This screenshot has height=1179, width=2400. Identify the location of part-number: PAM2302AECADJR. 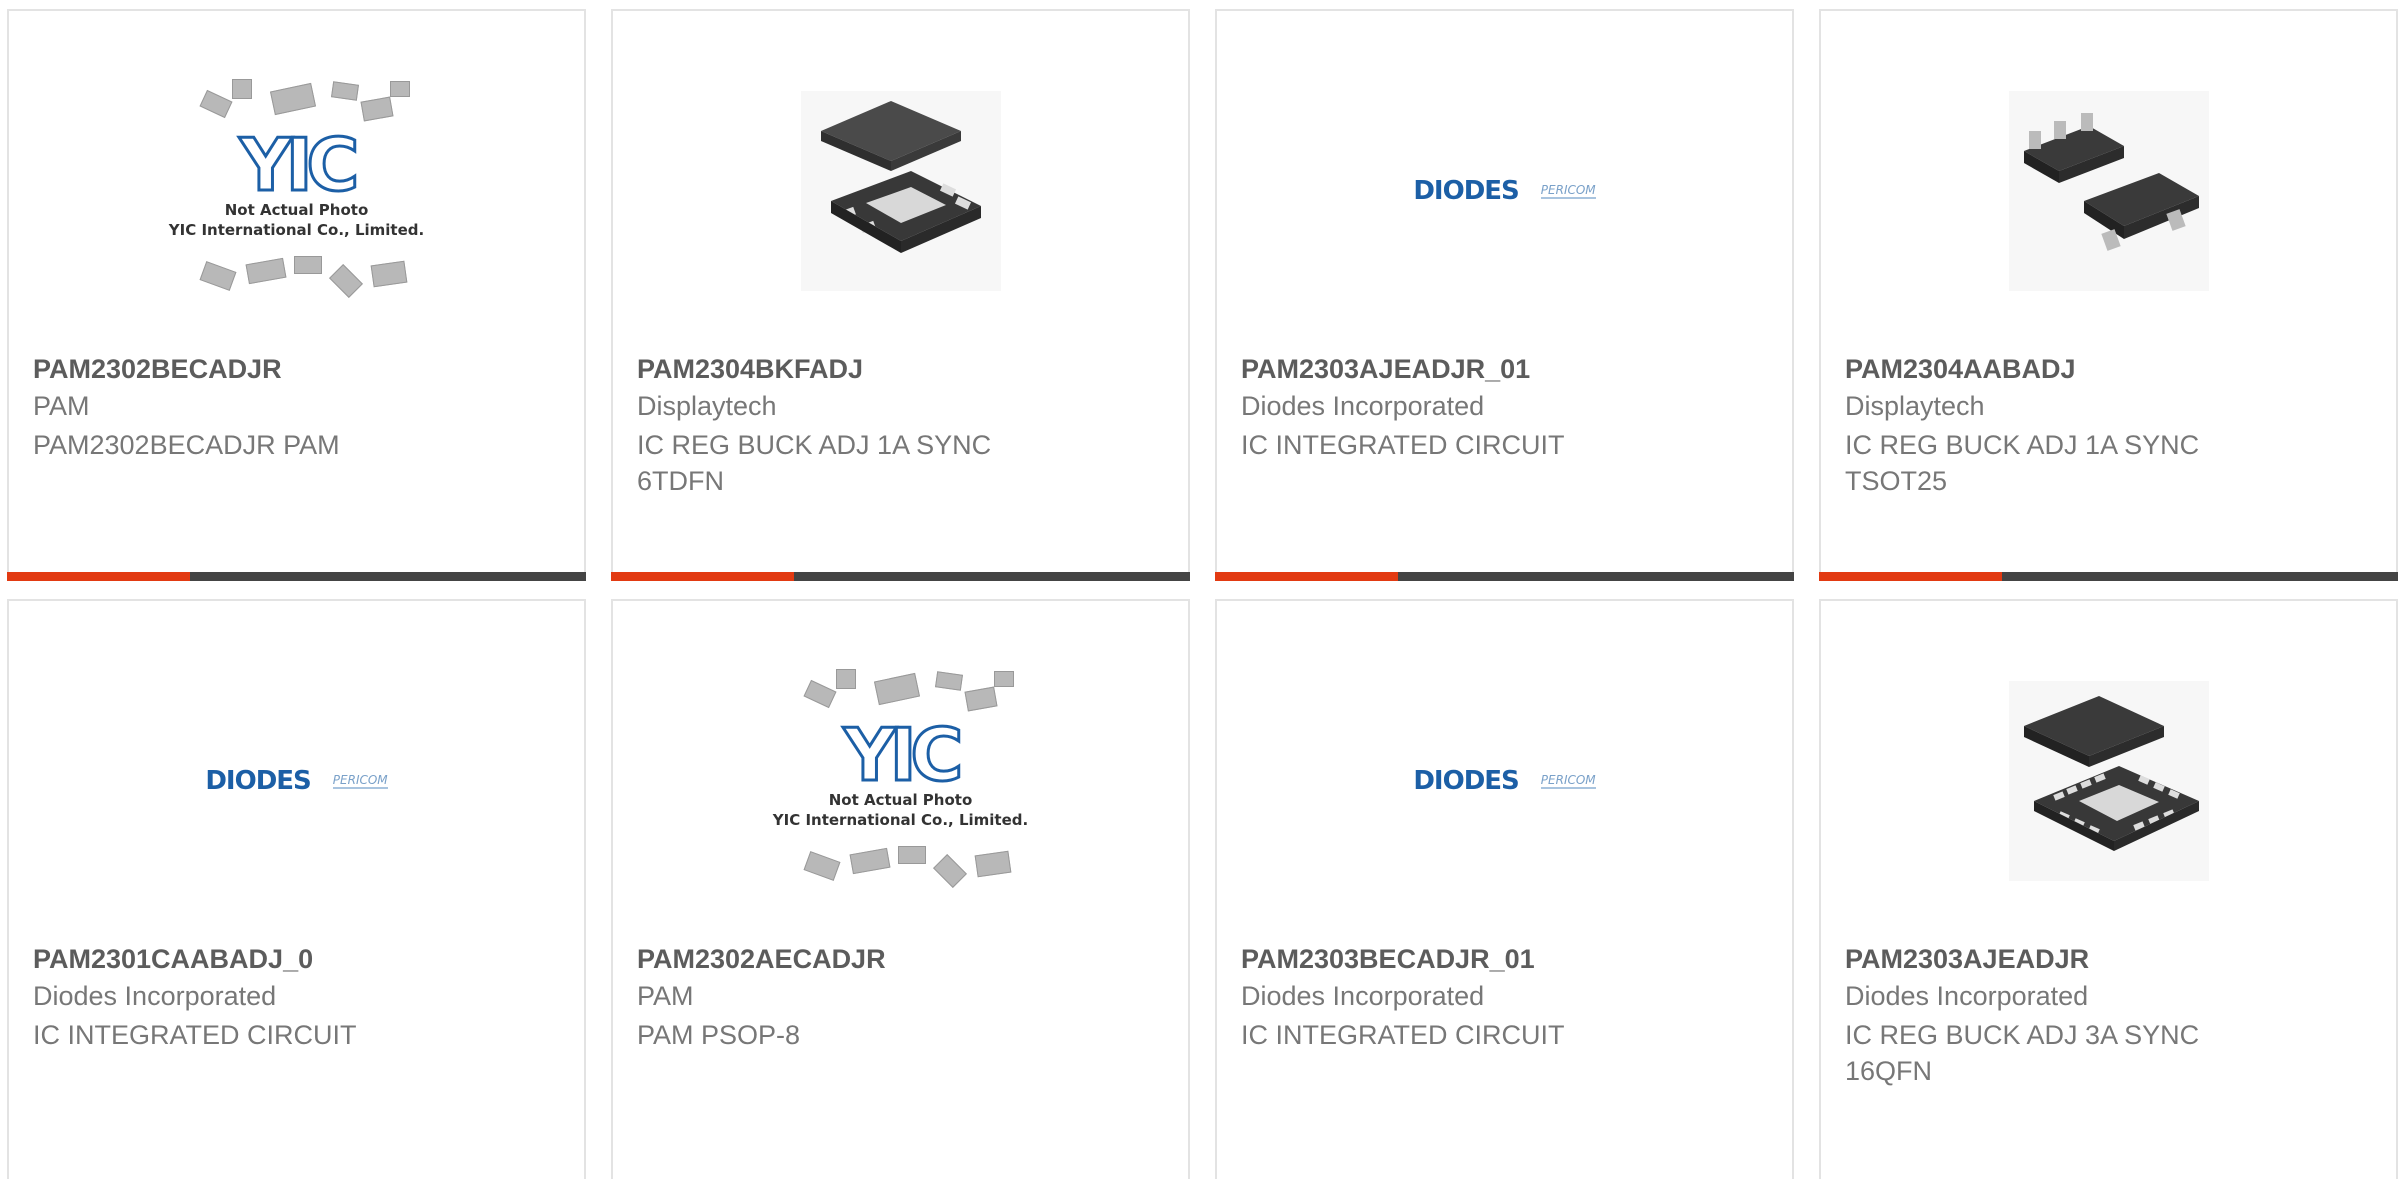
(761, 959).